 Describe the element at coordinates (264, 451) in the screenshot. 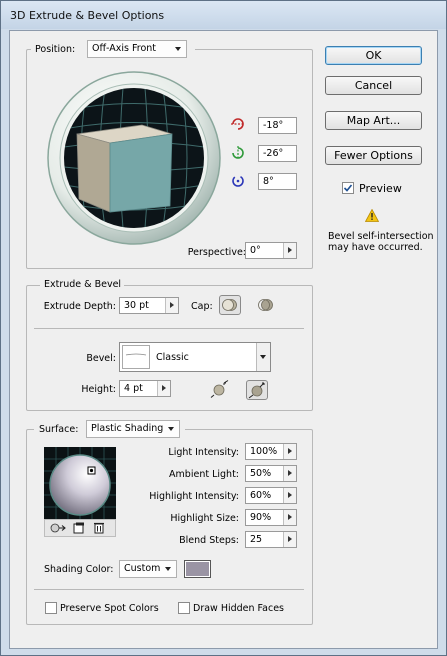

I see `light-intensity-value: 100%` at that location.